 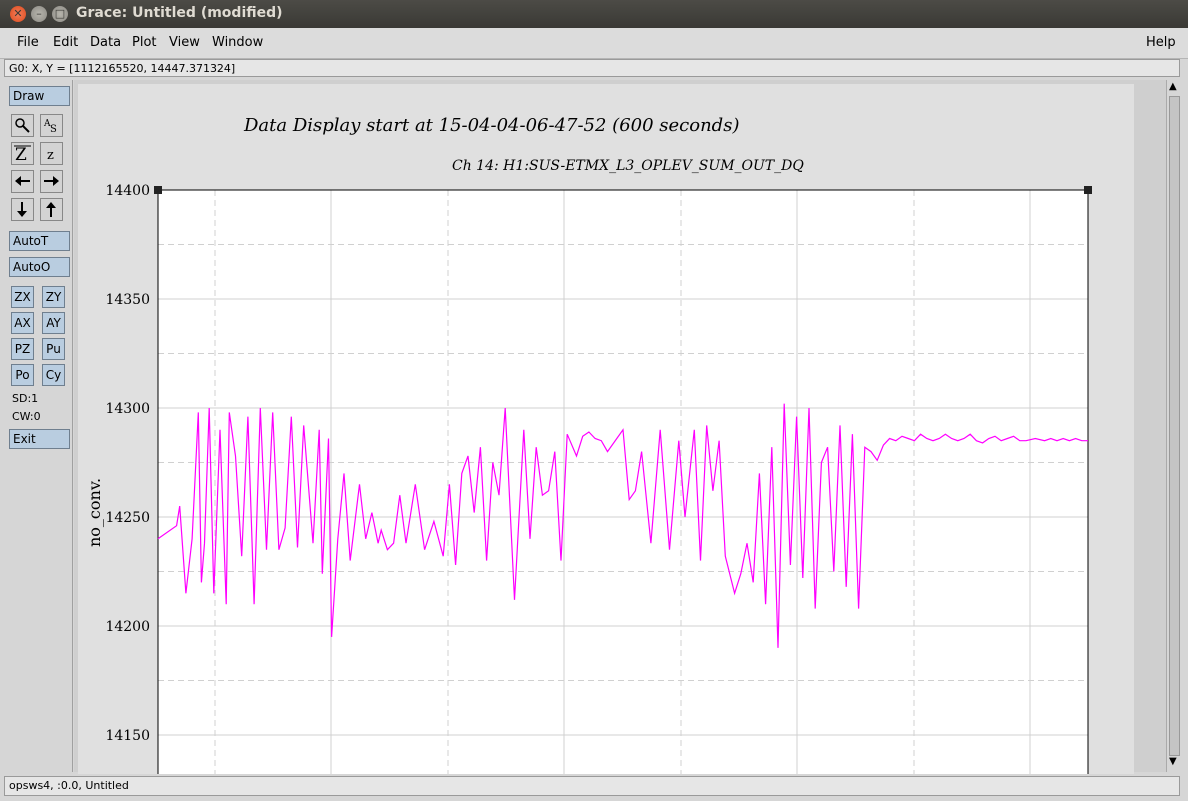 What do you see at coordinates (39, 241) in the screenshot?
I see `autoscale-tick-button: AutoT` at bounding box center [39, 241].